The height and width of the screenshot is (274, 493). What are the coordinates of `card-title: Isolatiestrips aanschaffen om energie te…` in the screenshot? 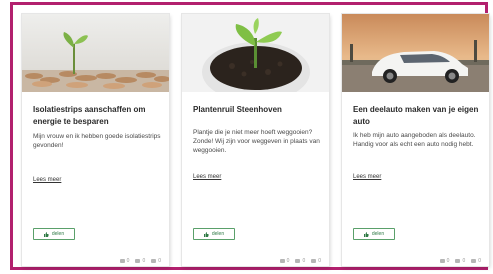 It's located at (89, 115).